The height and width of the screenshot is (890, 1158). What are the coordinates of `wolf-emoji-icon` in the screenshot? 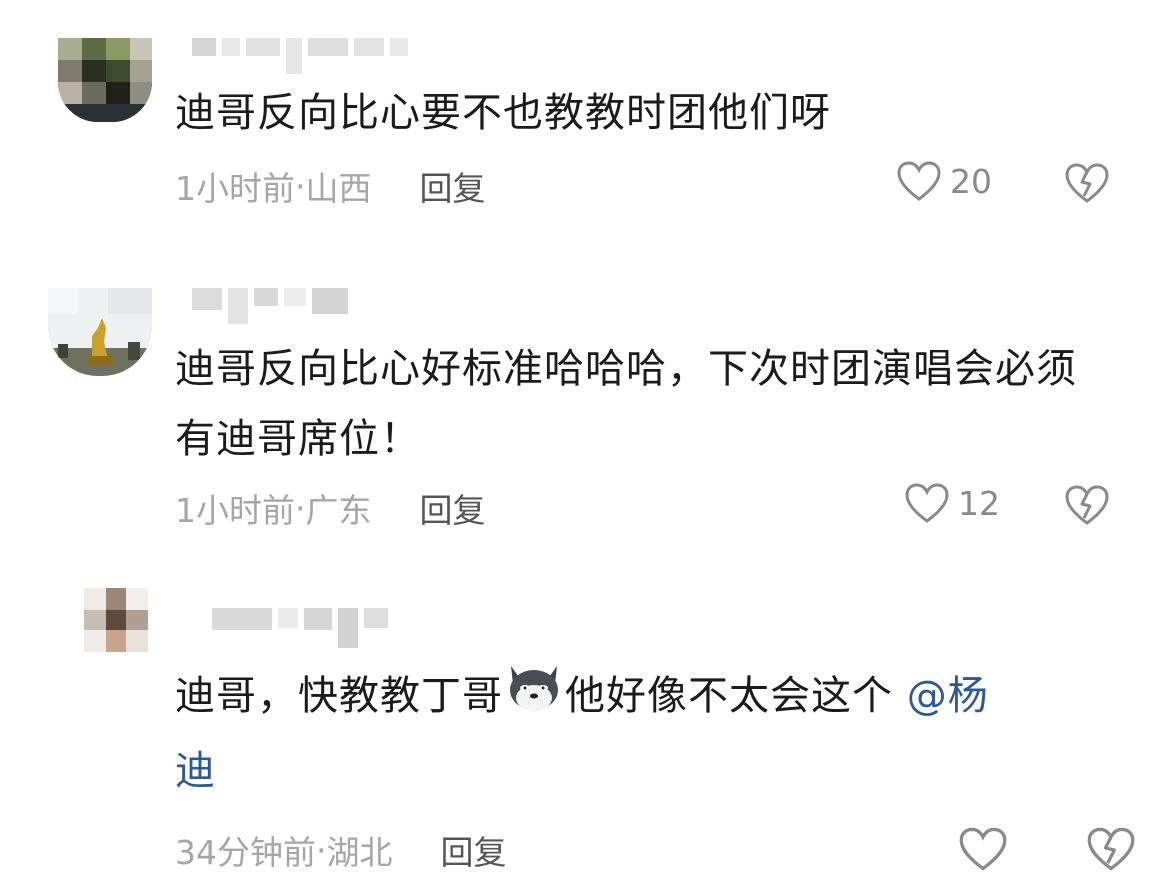 It's located at (534, 698).